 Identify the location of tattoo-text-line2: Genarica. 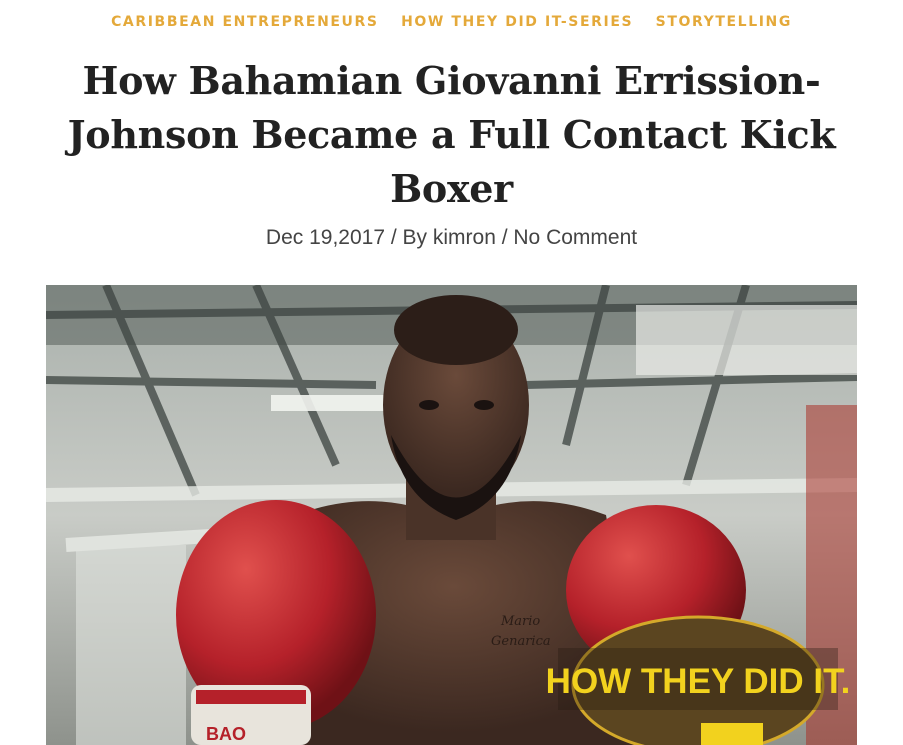
(521, 641).